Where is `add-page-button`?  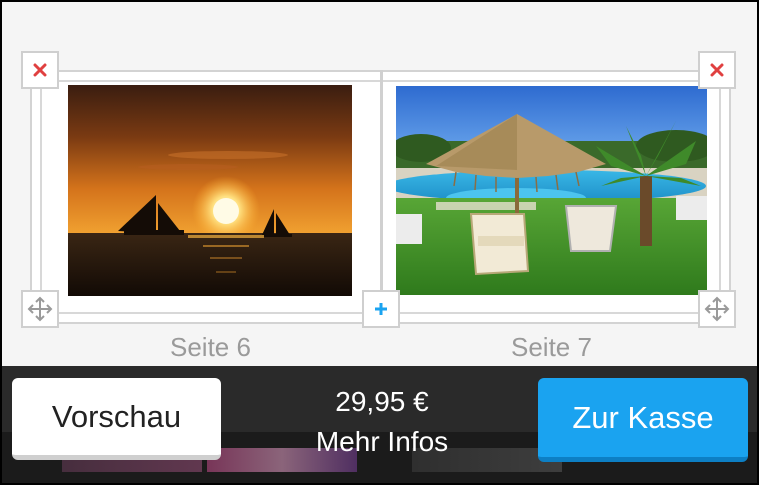 add-page-button is located at coordinates (381, 309).